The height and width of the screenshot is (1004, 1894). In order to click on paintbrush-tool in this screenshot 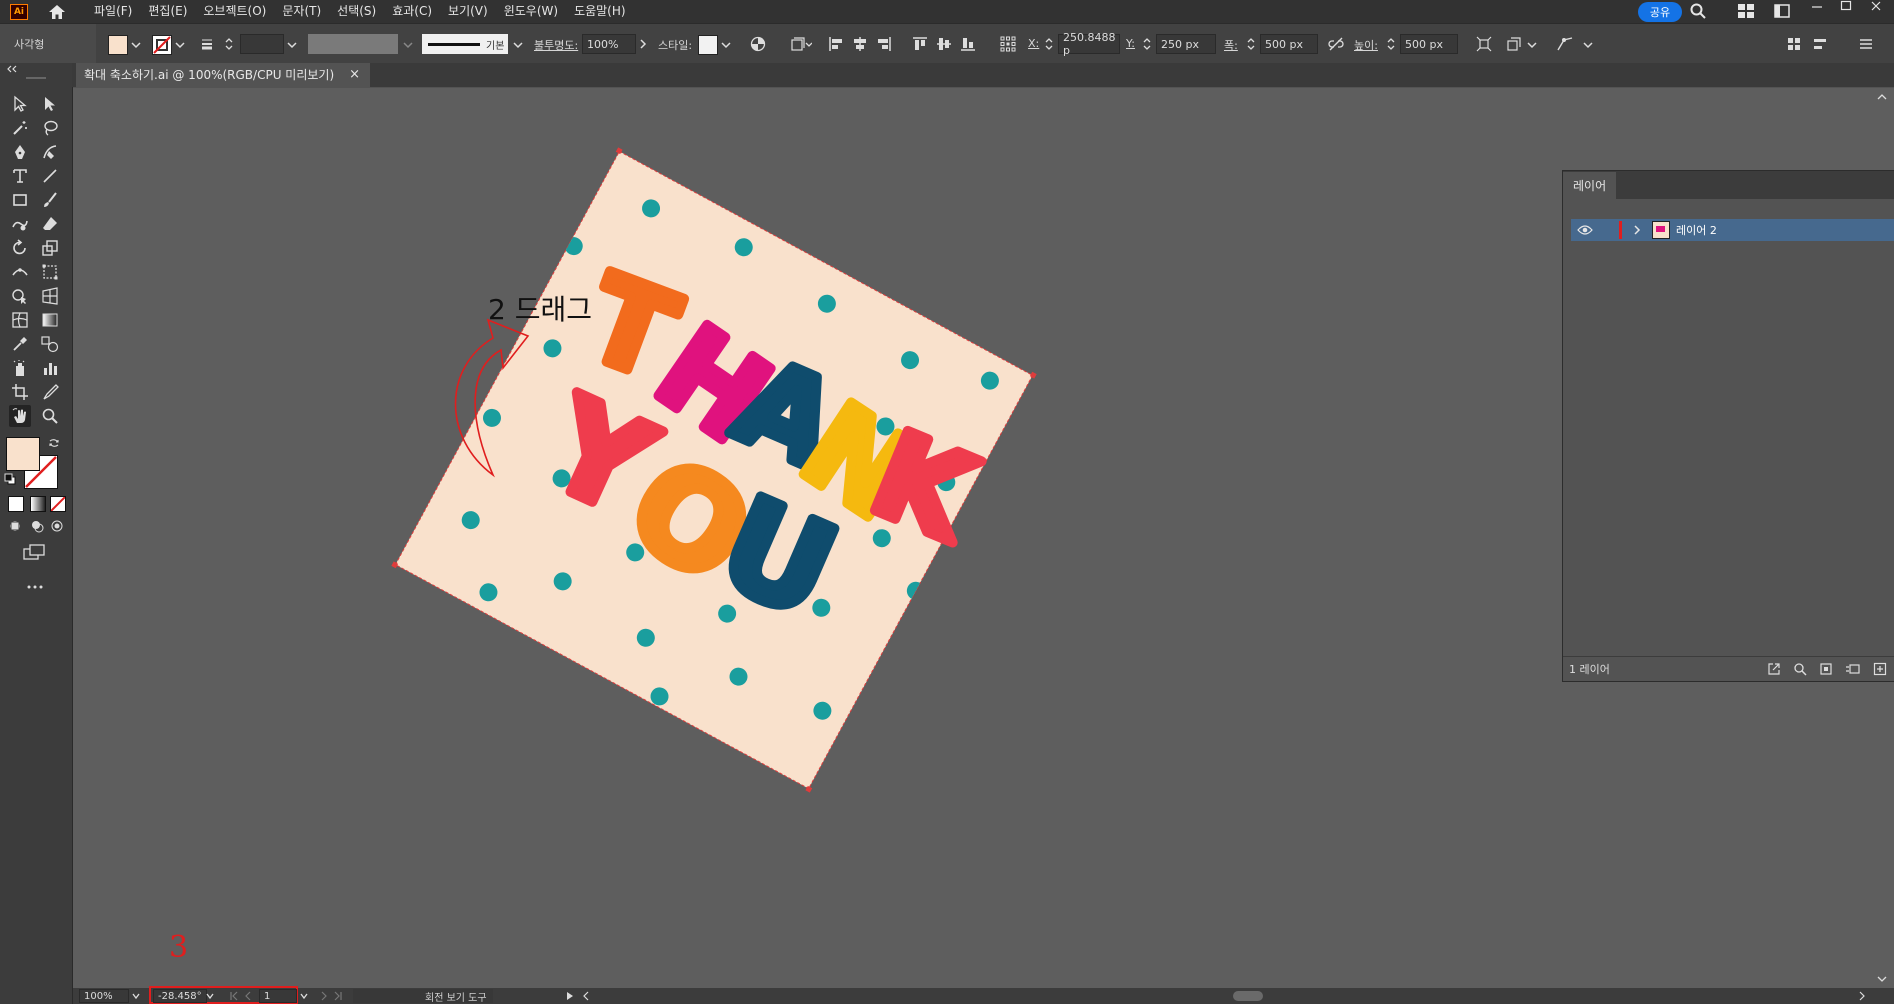, I will do `click(50, 200)`.